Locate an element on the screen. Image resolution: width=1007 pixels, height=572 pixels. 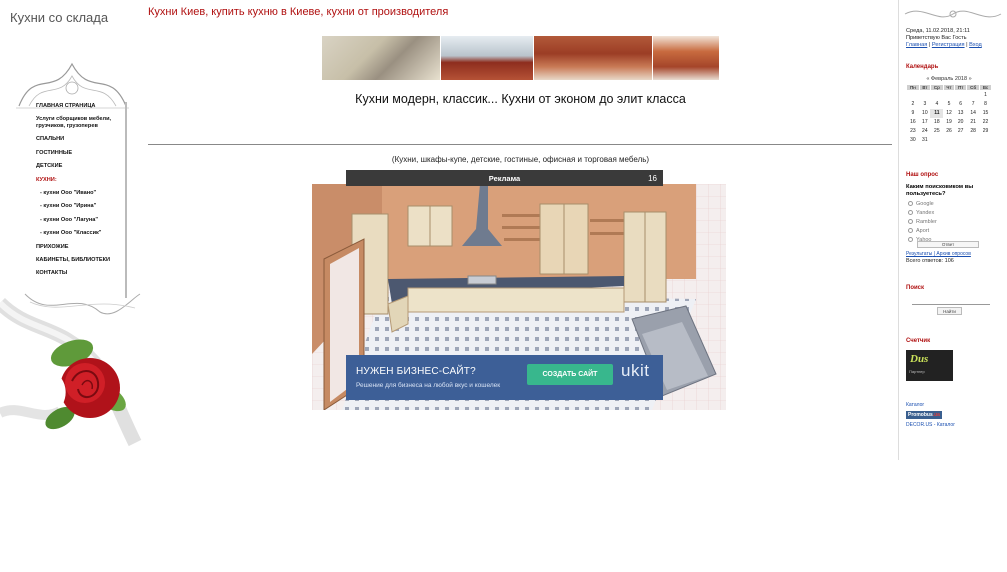
poll-option: Google is located at coordinates (922, 203).